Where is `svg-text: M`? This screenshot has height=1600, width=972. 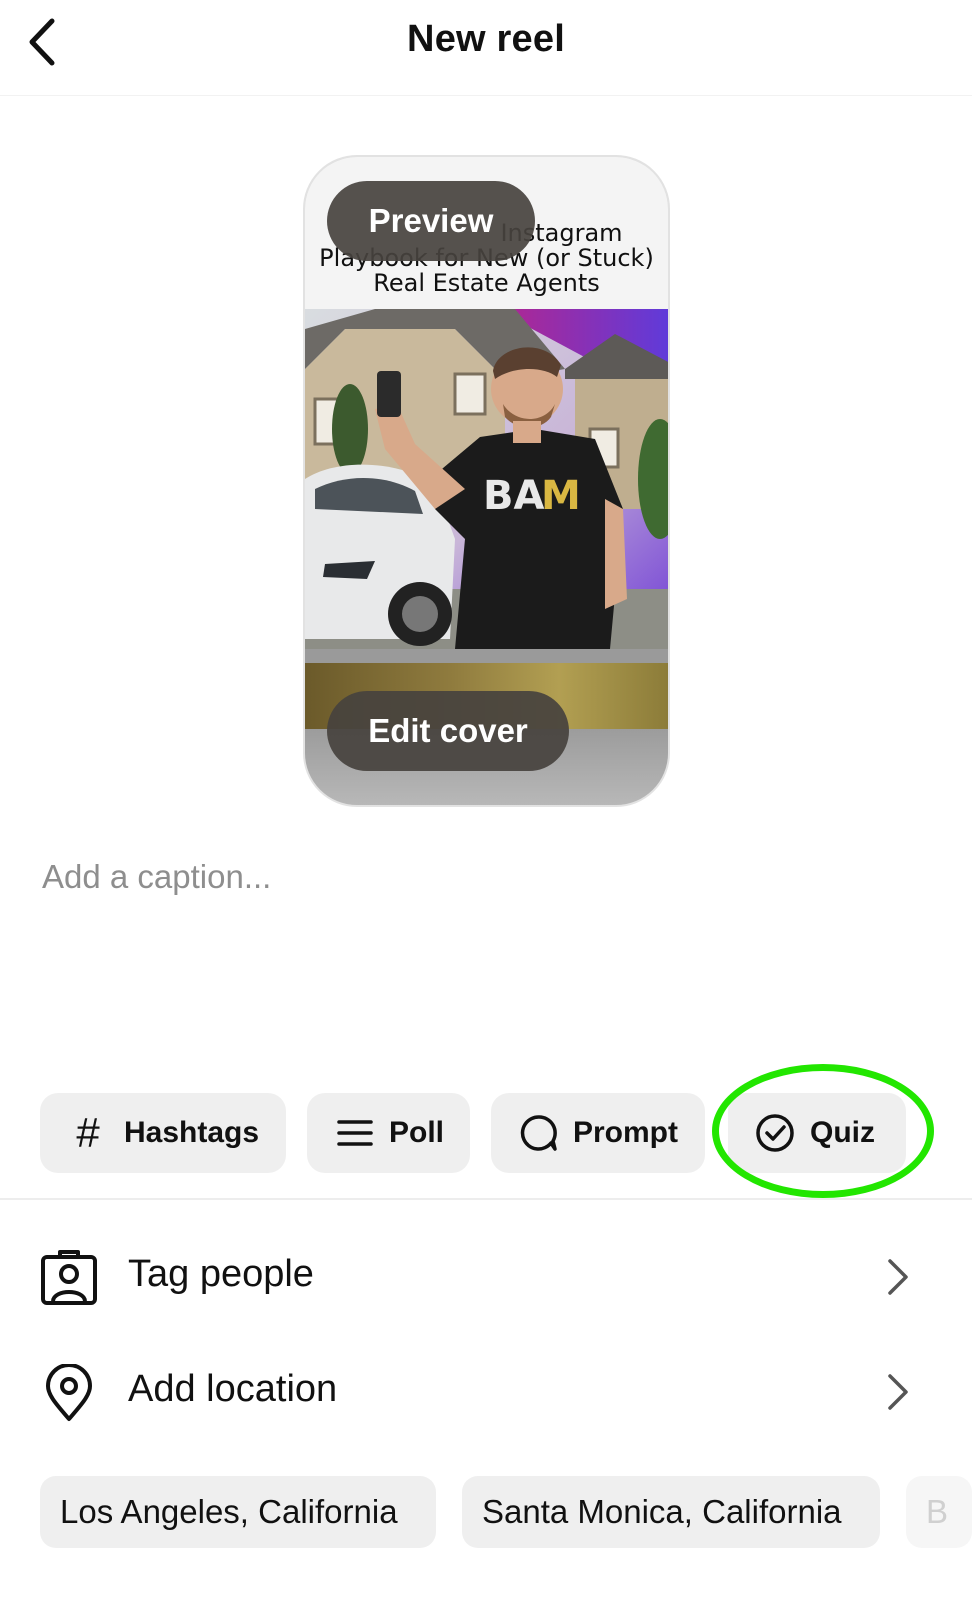 svg-text: M is located at coordinates (561, 496).